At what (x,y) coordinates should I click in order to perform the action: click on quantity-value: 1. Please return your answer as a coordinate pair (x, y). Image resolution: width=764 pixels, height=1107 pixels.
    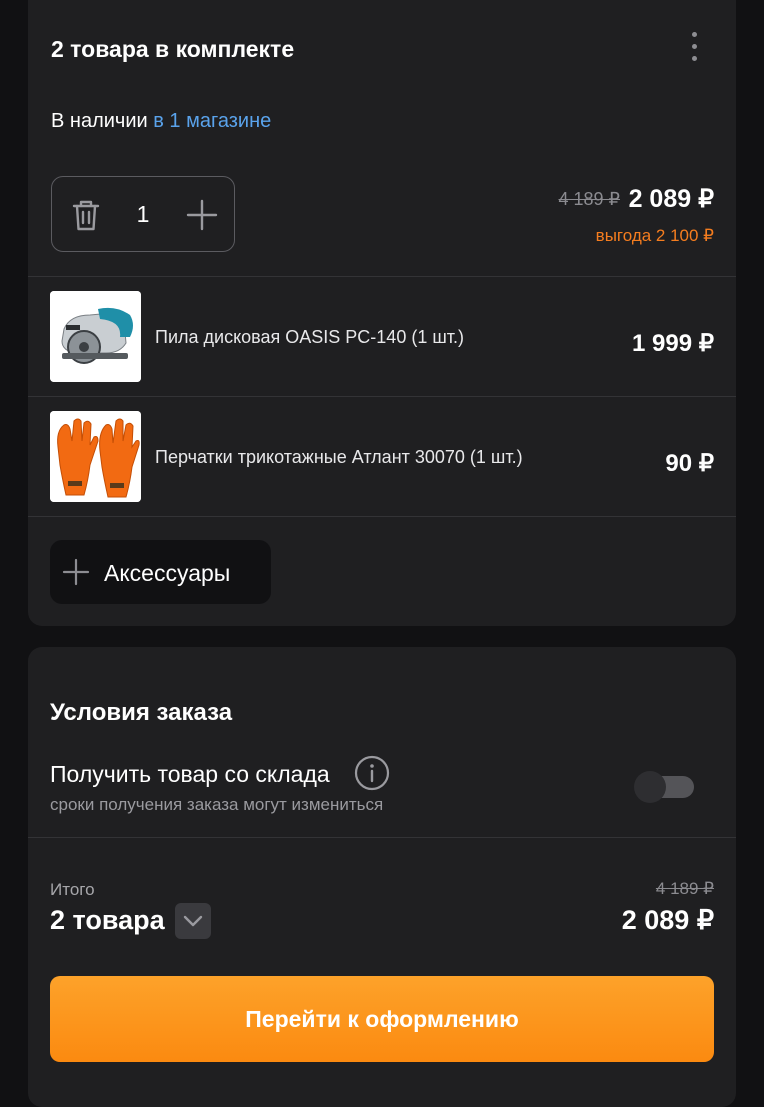
    Looking at the image, I should click on (143, 214).